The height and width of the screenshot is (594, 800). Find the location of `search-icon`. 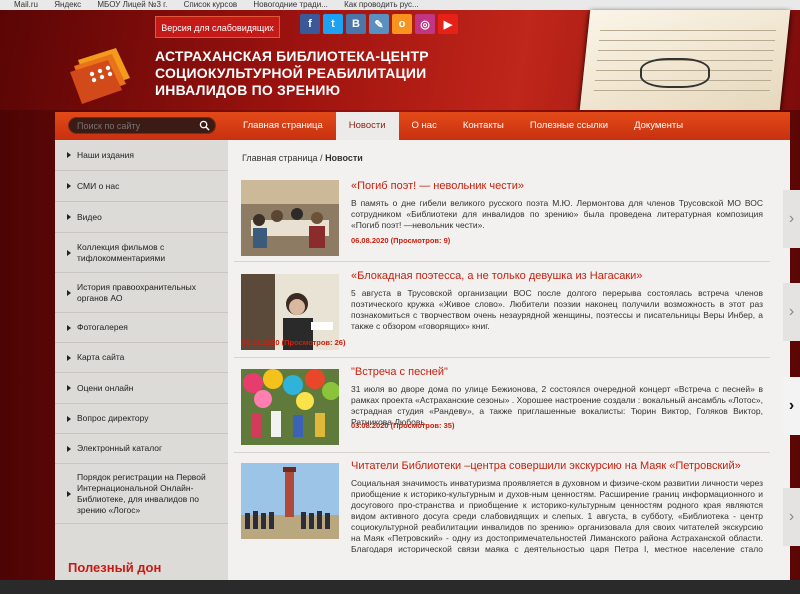

search-icon is located at coordinates (204, 125).